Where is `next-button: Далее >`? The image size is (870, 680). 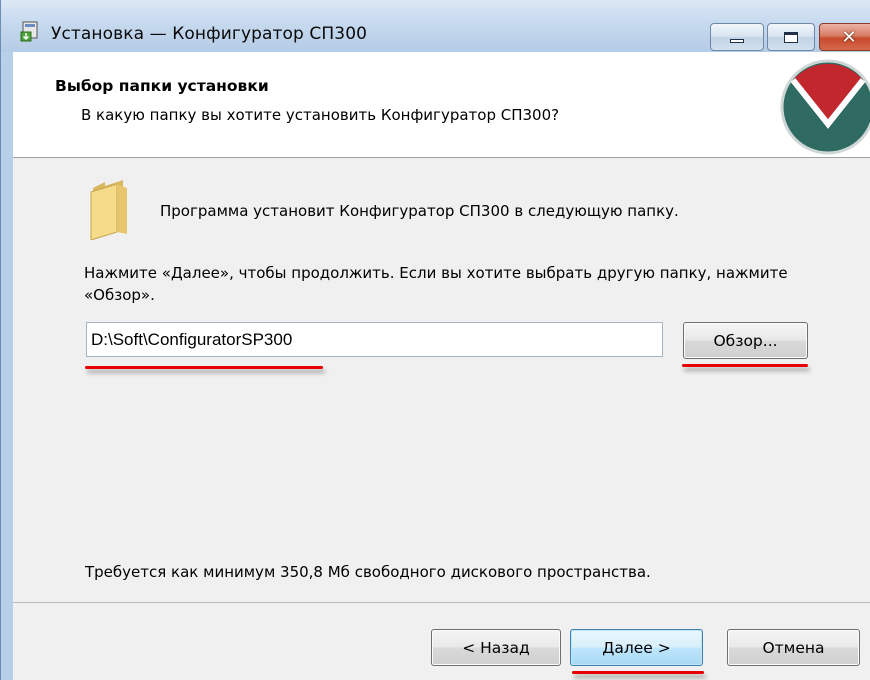
next-button: Далее > is located at coordinates (636, 647).